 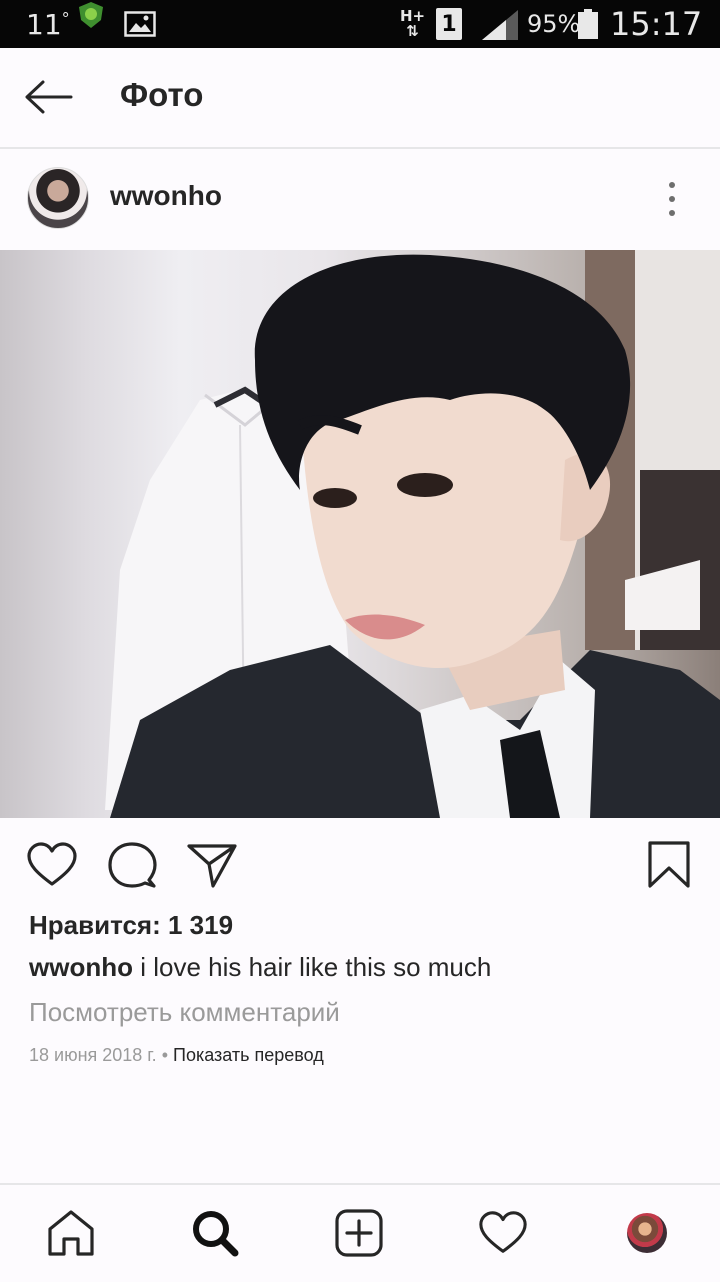 I want to click on author-avatar, so click(x=58, y=198).